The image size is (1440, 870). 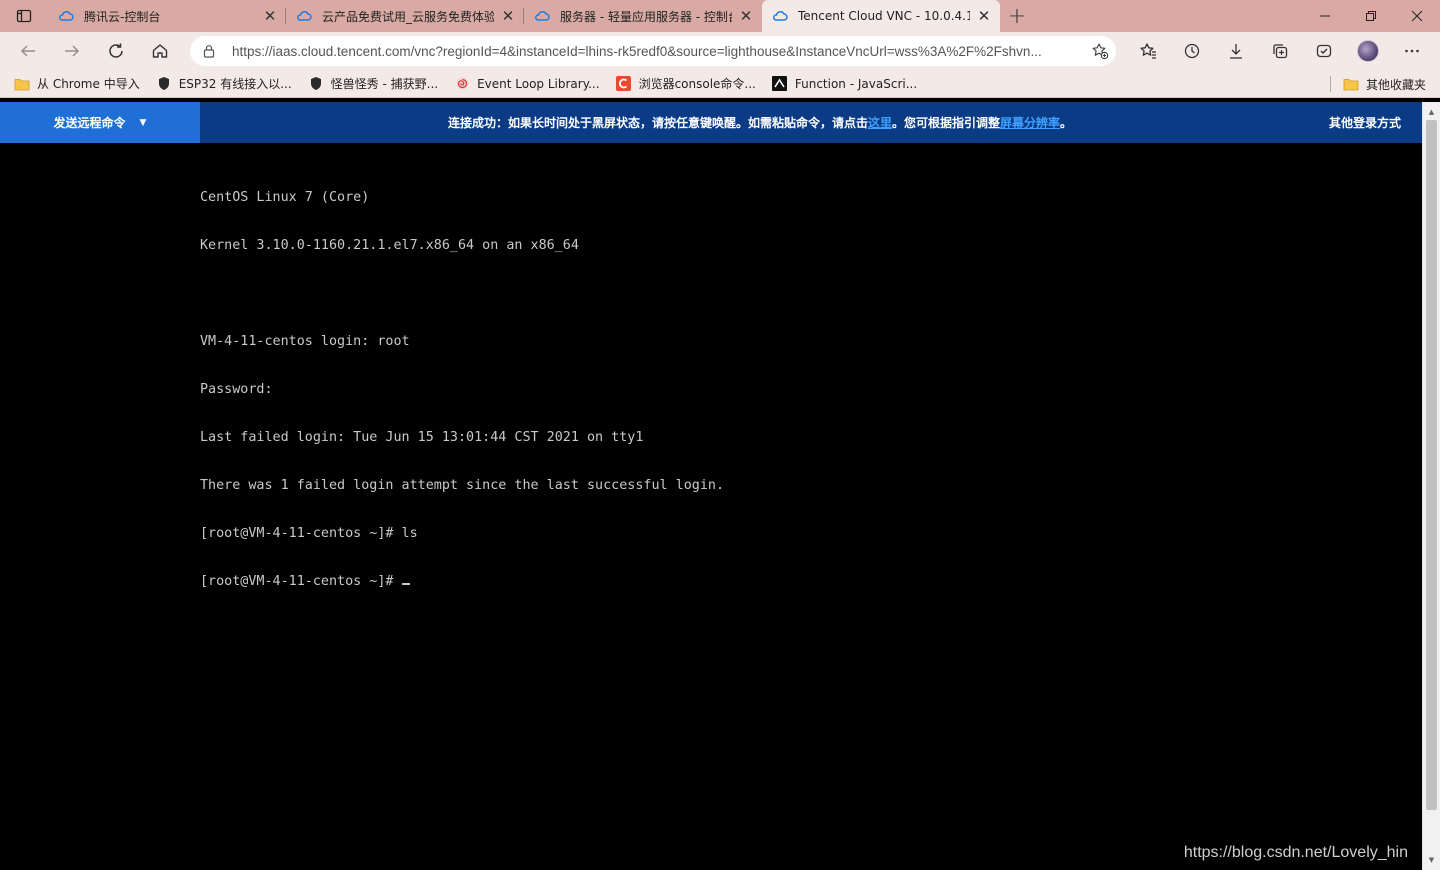 I want to click on arrow-right-icon, so click(x=72, y=51).